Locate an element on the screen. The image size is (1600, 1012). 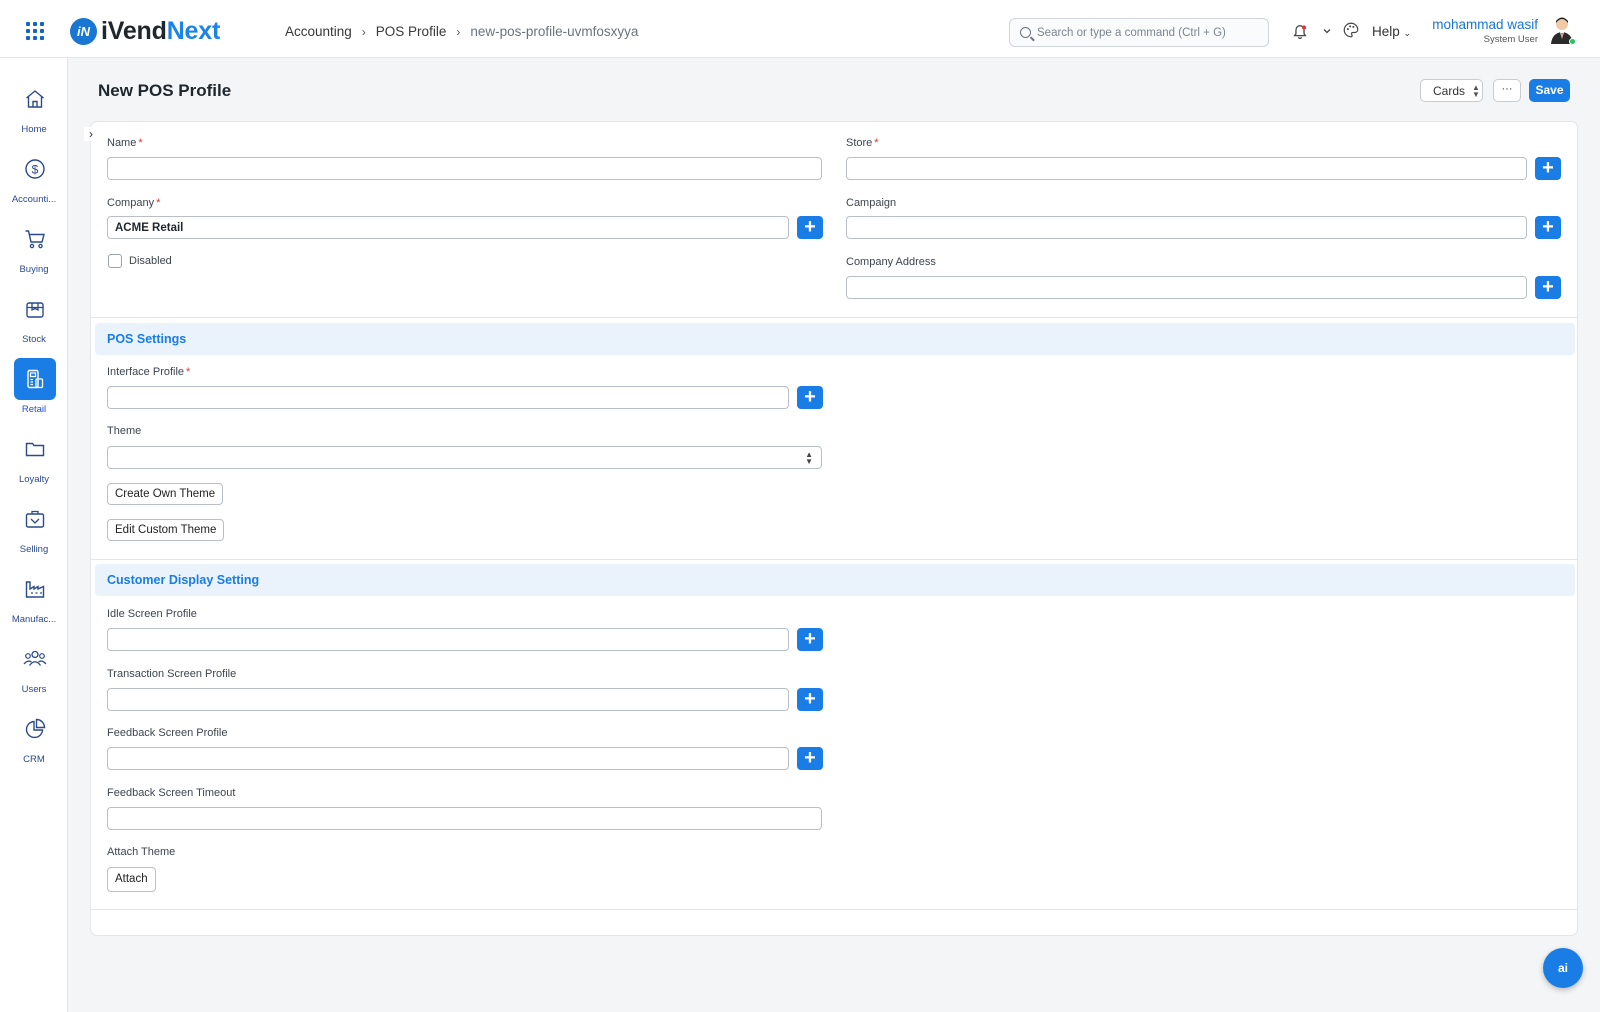
search-icon is located at coordinates (1025, 32).